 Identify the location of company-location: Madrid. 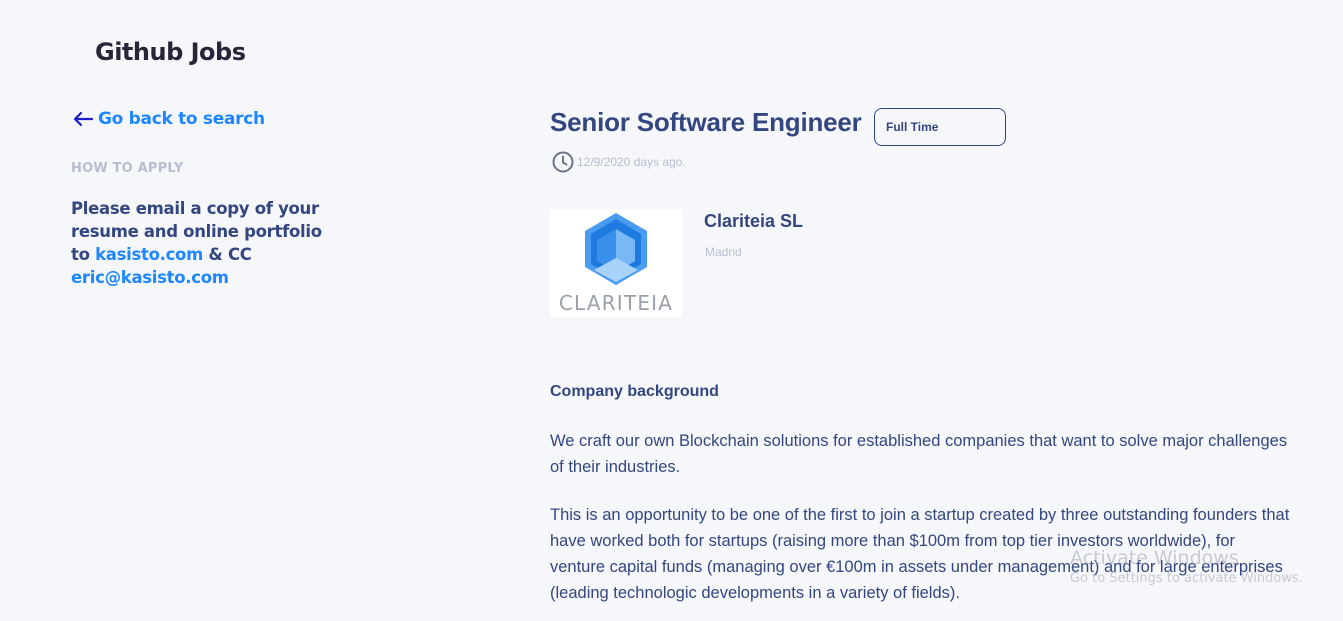
(723, 252).